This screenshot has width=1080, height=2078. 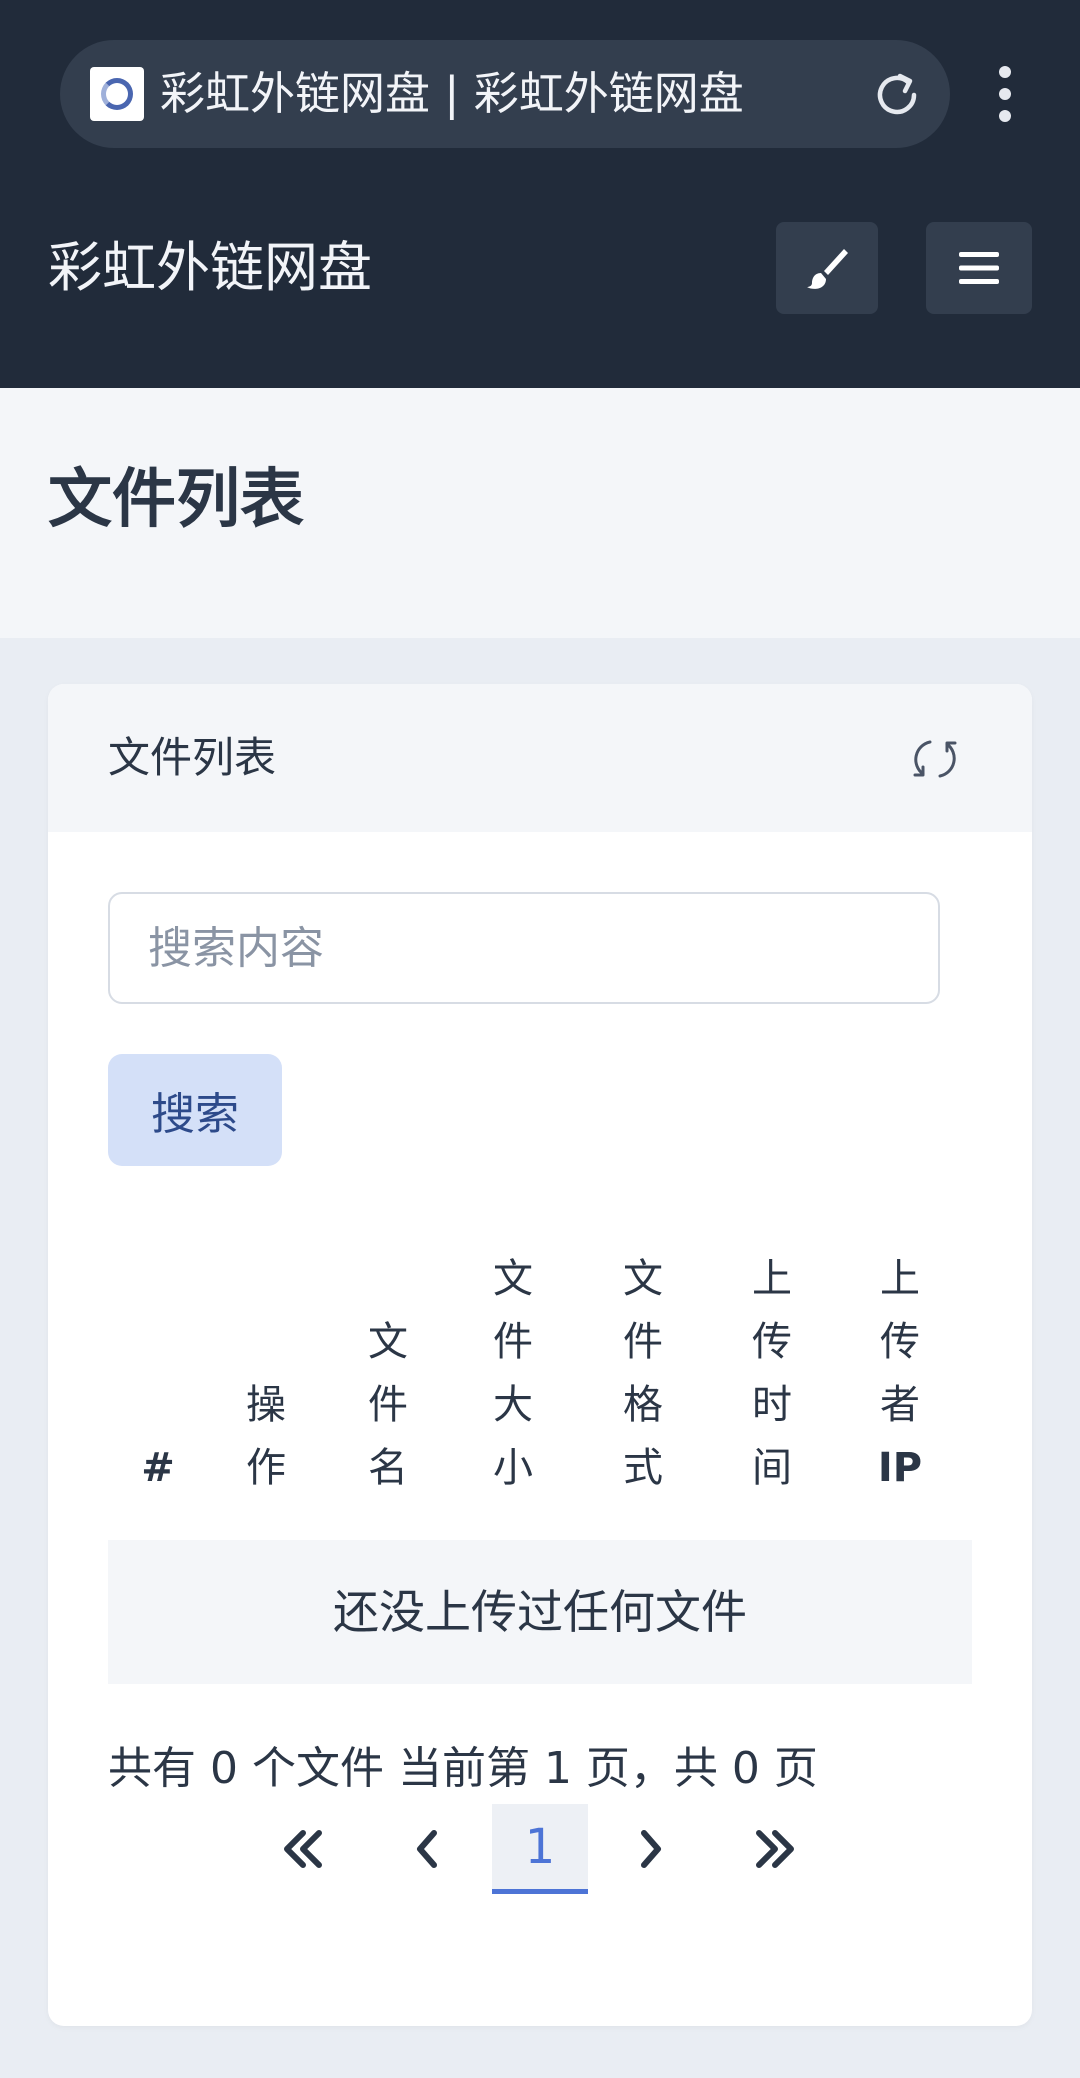 What do you see at coordinates (1005, 94) in the screenshot?
I see `vertical-dots-icon` at bounding box center [1005, 94].